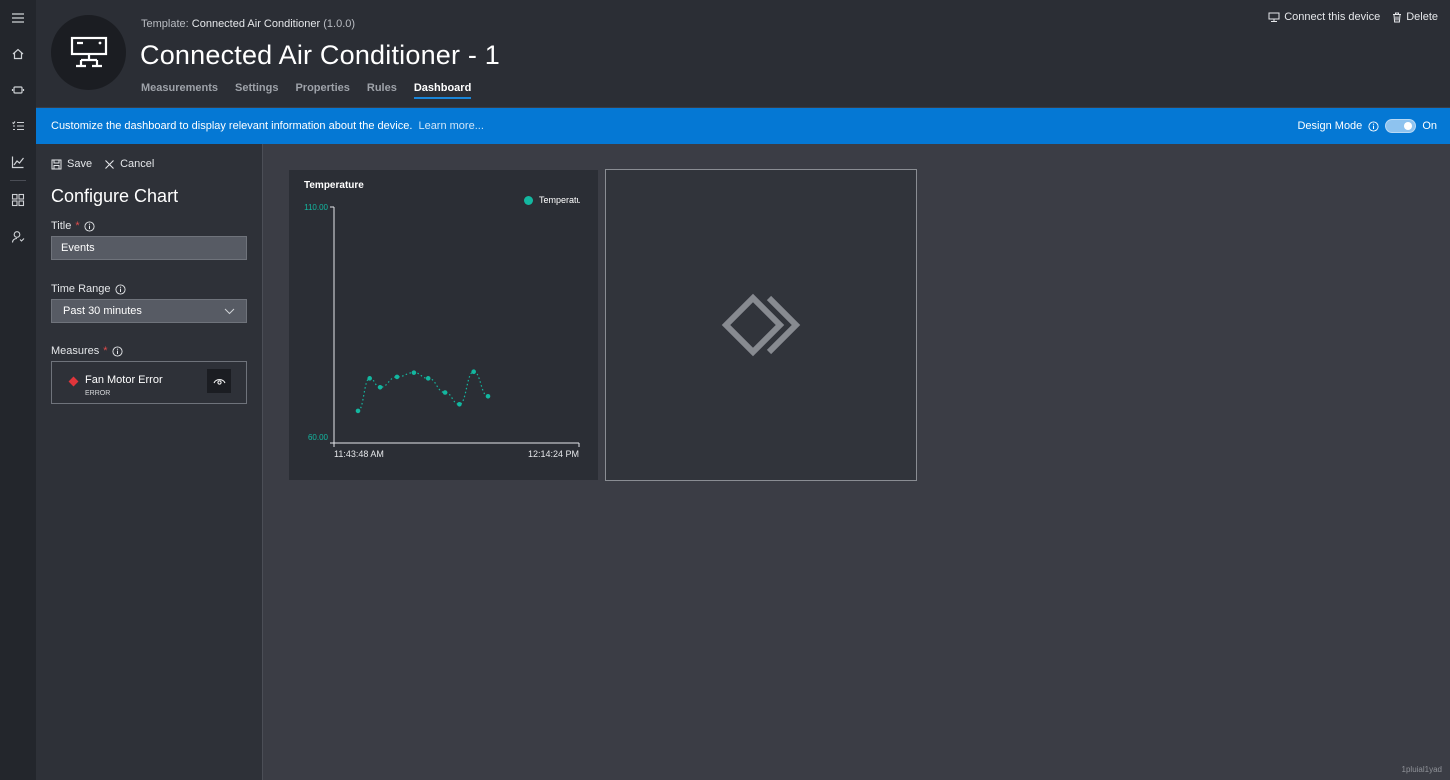 The image size is (1450, 780). I want to click on connect-device-button: Connect this device, so click(1324, 17).